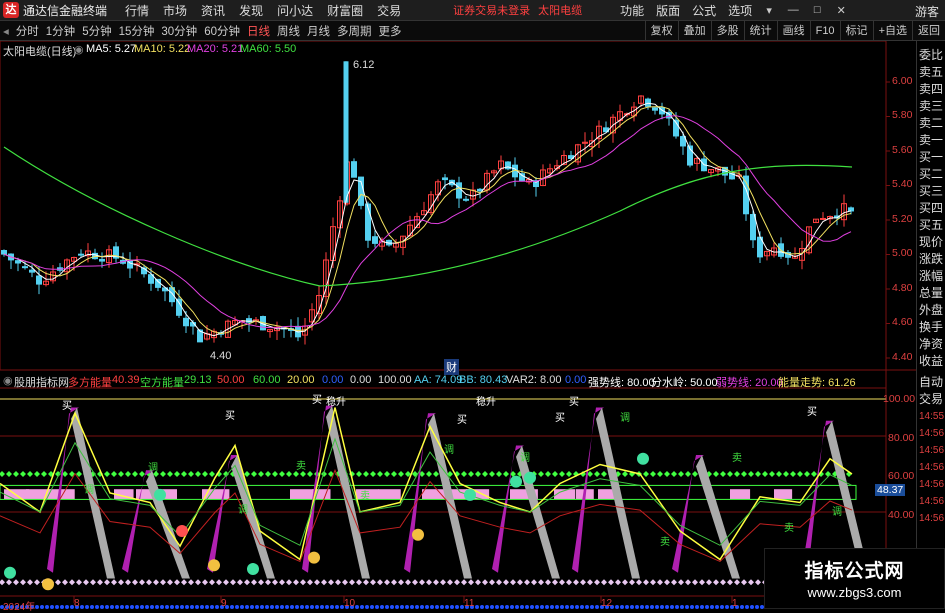 This screenshot has height=613, width=945. What do you see at coordinates (354, 31) in the screenshot?
I see `tab-multi-period: 多周期` at bounding box center [354, 31].